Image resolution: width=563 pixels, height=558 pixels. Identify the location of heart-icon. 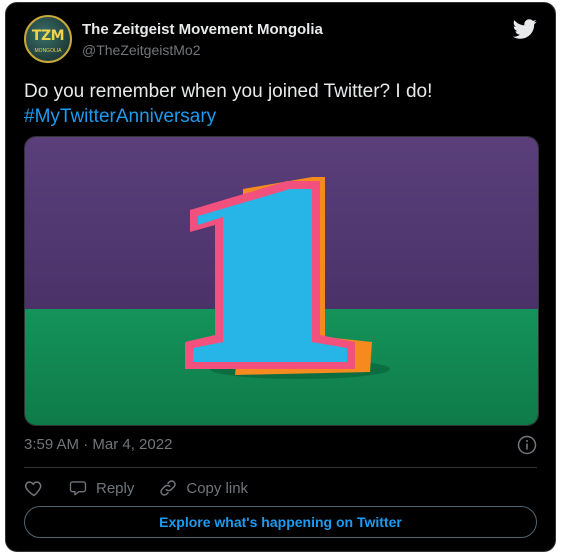
(33, 489).